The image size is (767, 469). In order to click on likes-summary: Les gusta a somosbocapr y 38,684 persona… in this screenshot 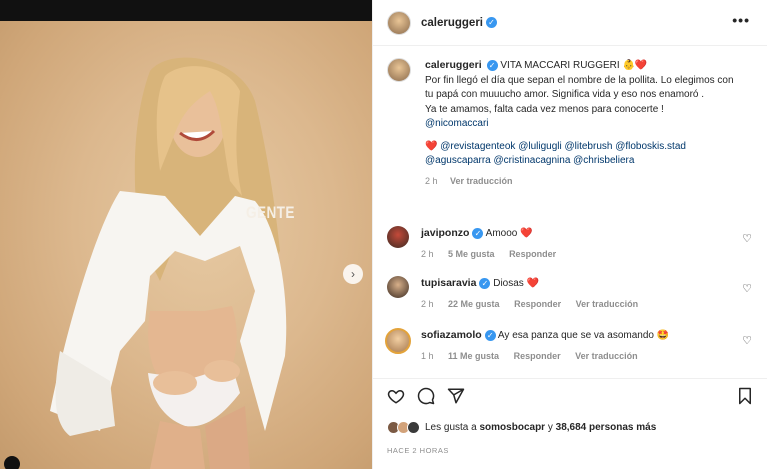, I will do `click(521, 427)`.